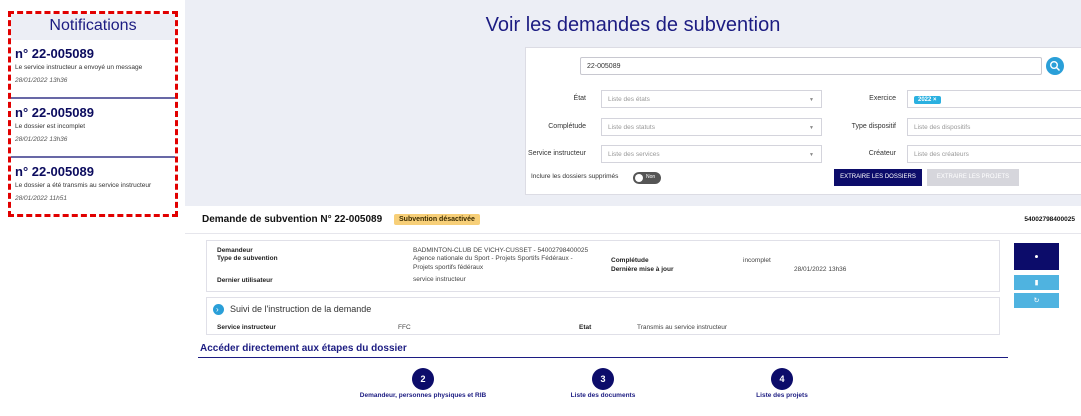 The width and height of the screenshot is (1081, 416). I want to click on toggle-knob, so click(639, 178).